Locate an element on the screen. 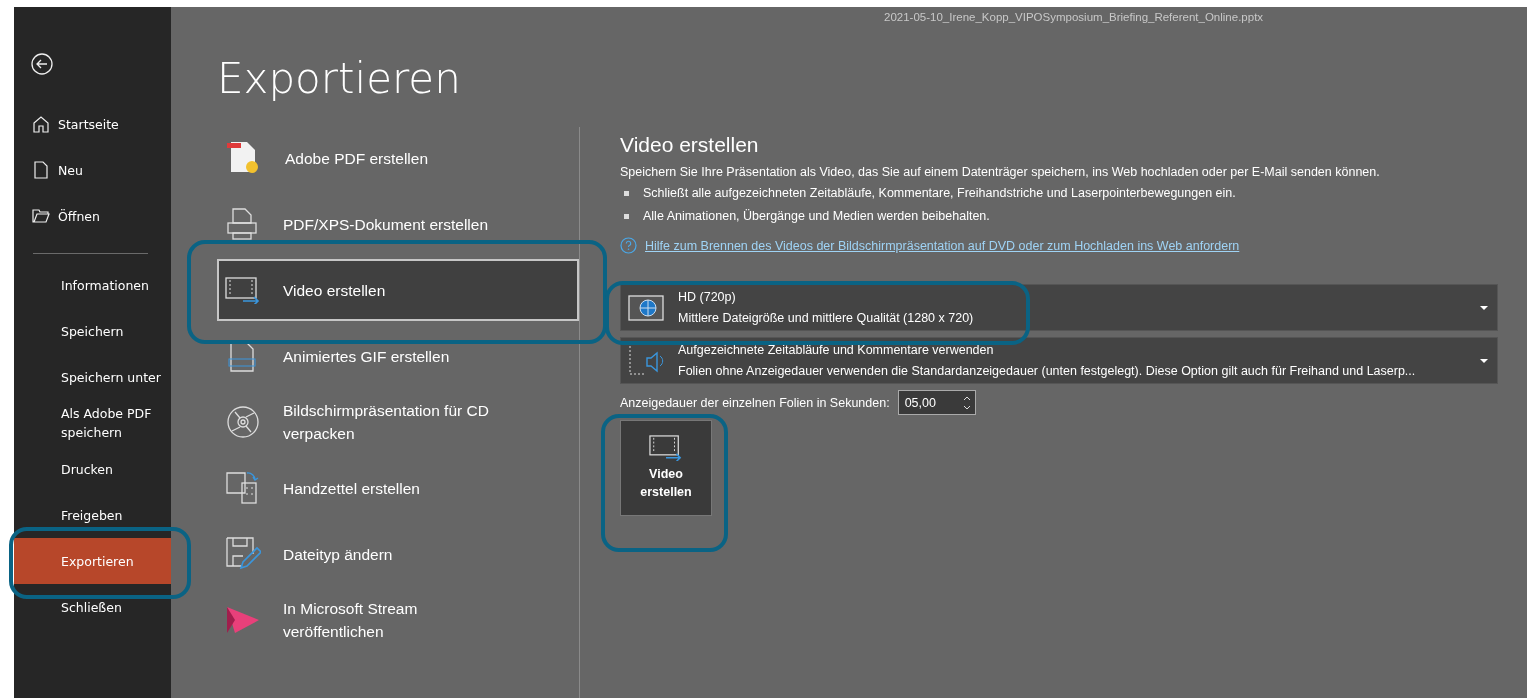 The height and width of the screenshot is (698, 1537). sidebar-item: Neu is located at coordinates (92, 170).